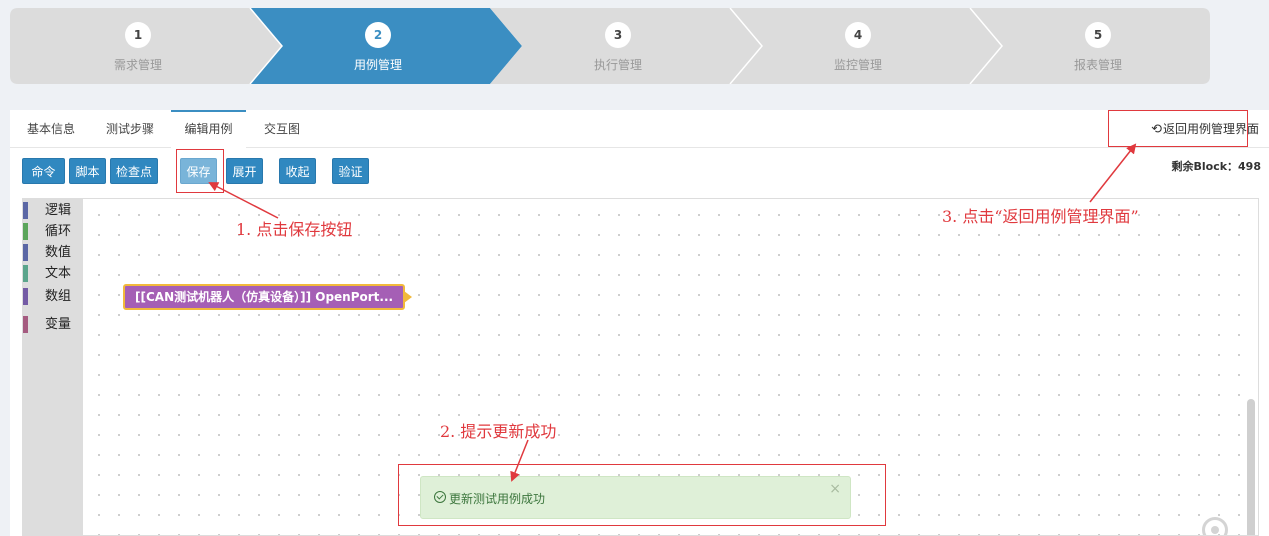 The image size is (1269, 536). I want to click on category-label: 数组, so click(58, 296).